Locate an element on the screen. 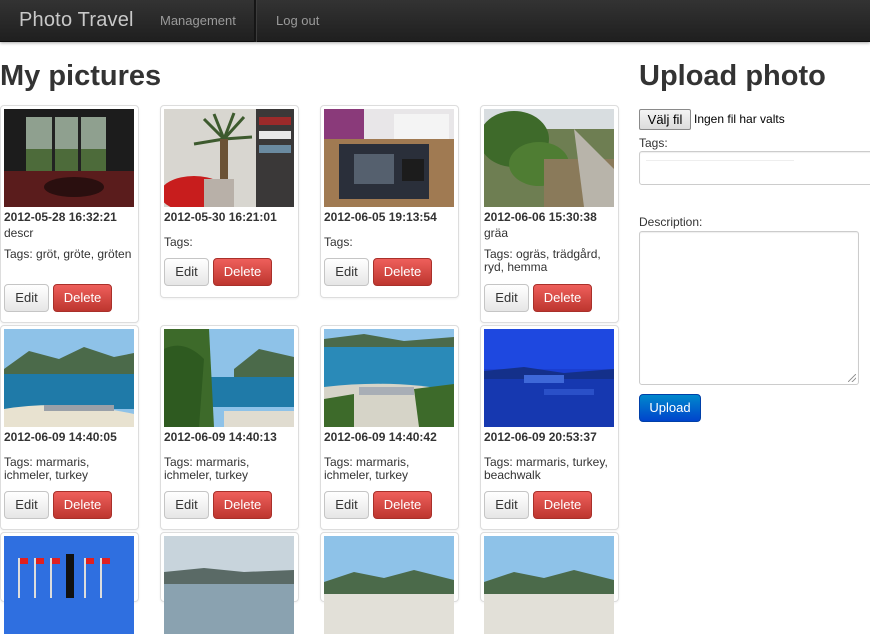 This screenshot has height=634, width=870. photo-tags: Tags: gröt, gröte, gröten is located at coordinates (68, 254).